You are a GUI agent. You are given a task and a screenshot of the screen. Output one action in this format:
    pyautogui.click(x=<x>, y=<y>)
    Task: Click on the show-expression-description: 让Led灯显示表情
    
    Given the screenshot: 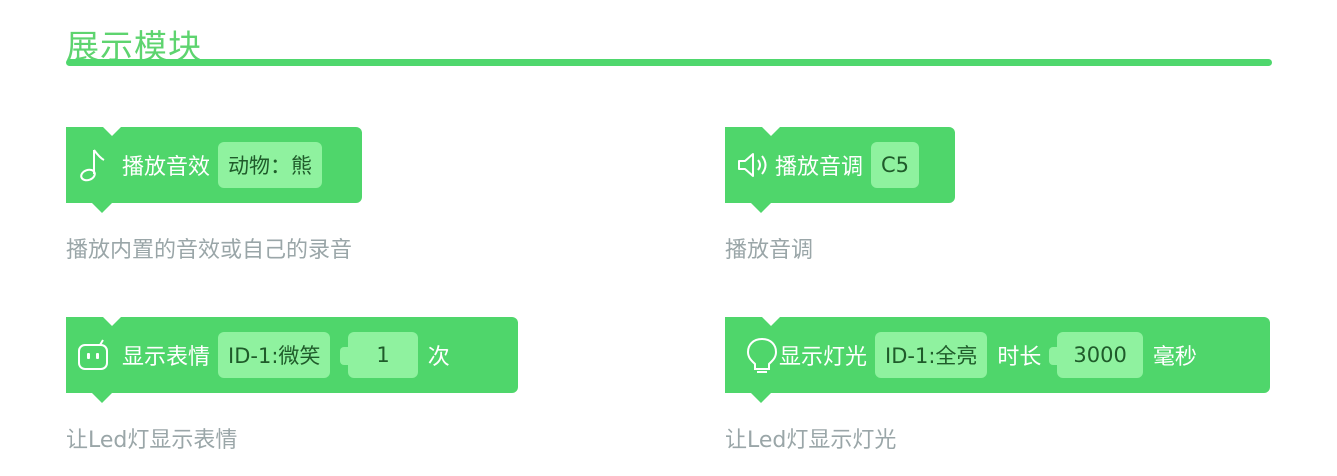 What is the action you would take?
    pyautogui.click(x=152, y=440)
    